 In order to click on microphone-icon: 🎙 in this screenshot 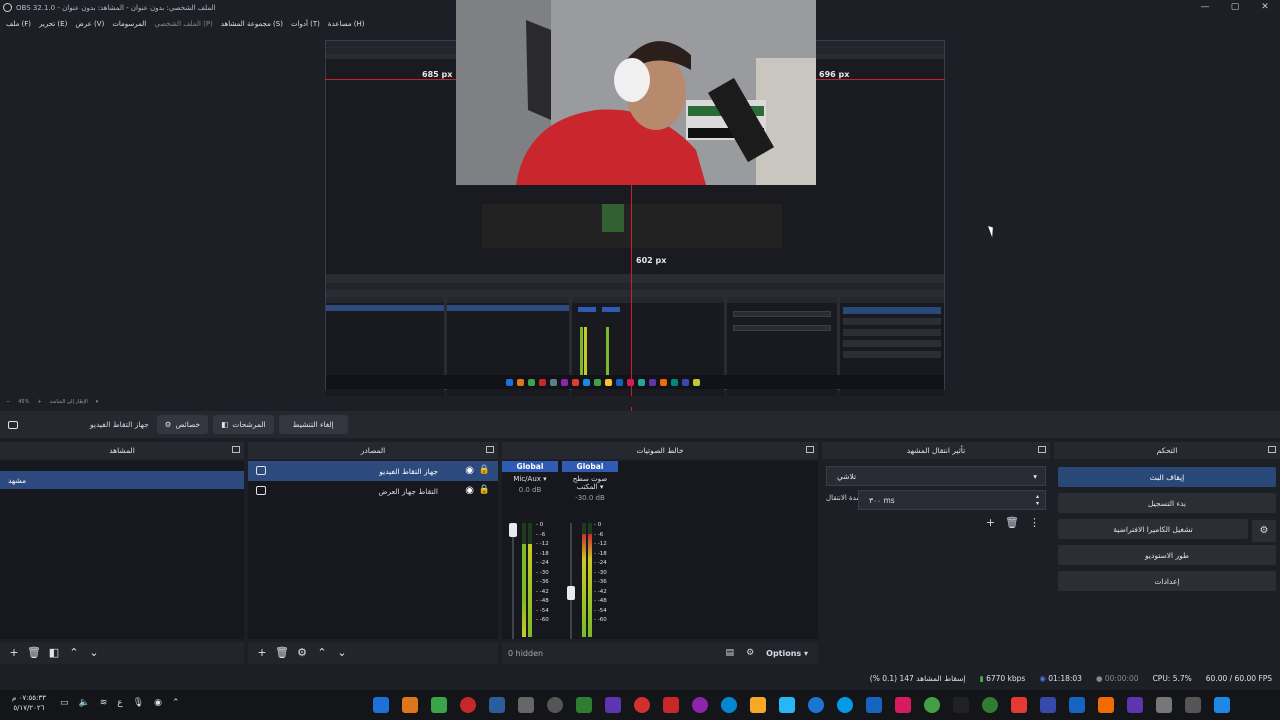, I will do `click(138, 703)`.